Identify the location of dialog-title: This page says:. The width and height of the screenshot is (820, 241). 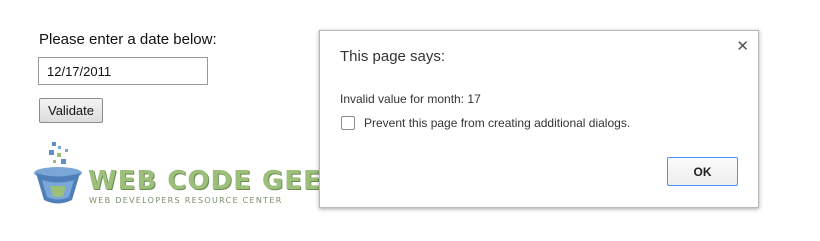
(393, 56).